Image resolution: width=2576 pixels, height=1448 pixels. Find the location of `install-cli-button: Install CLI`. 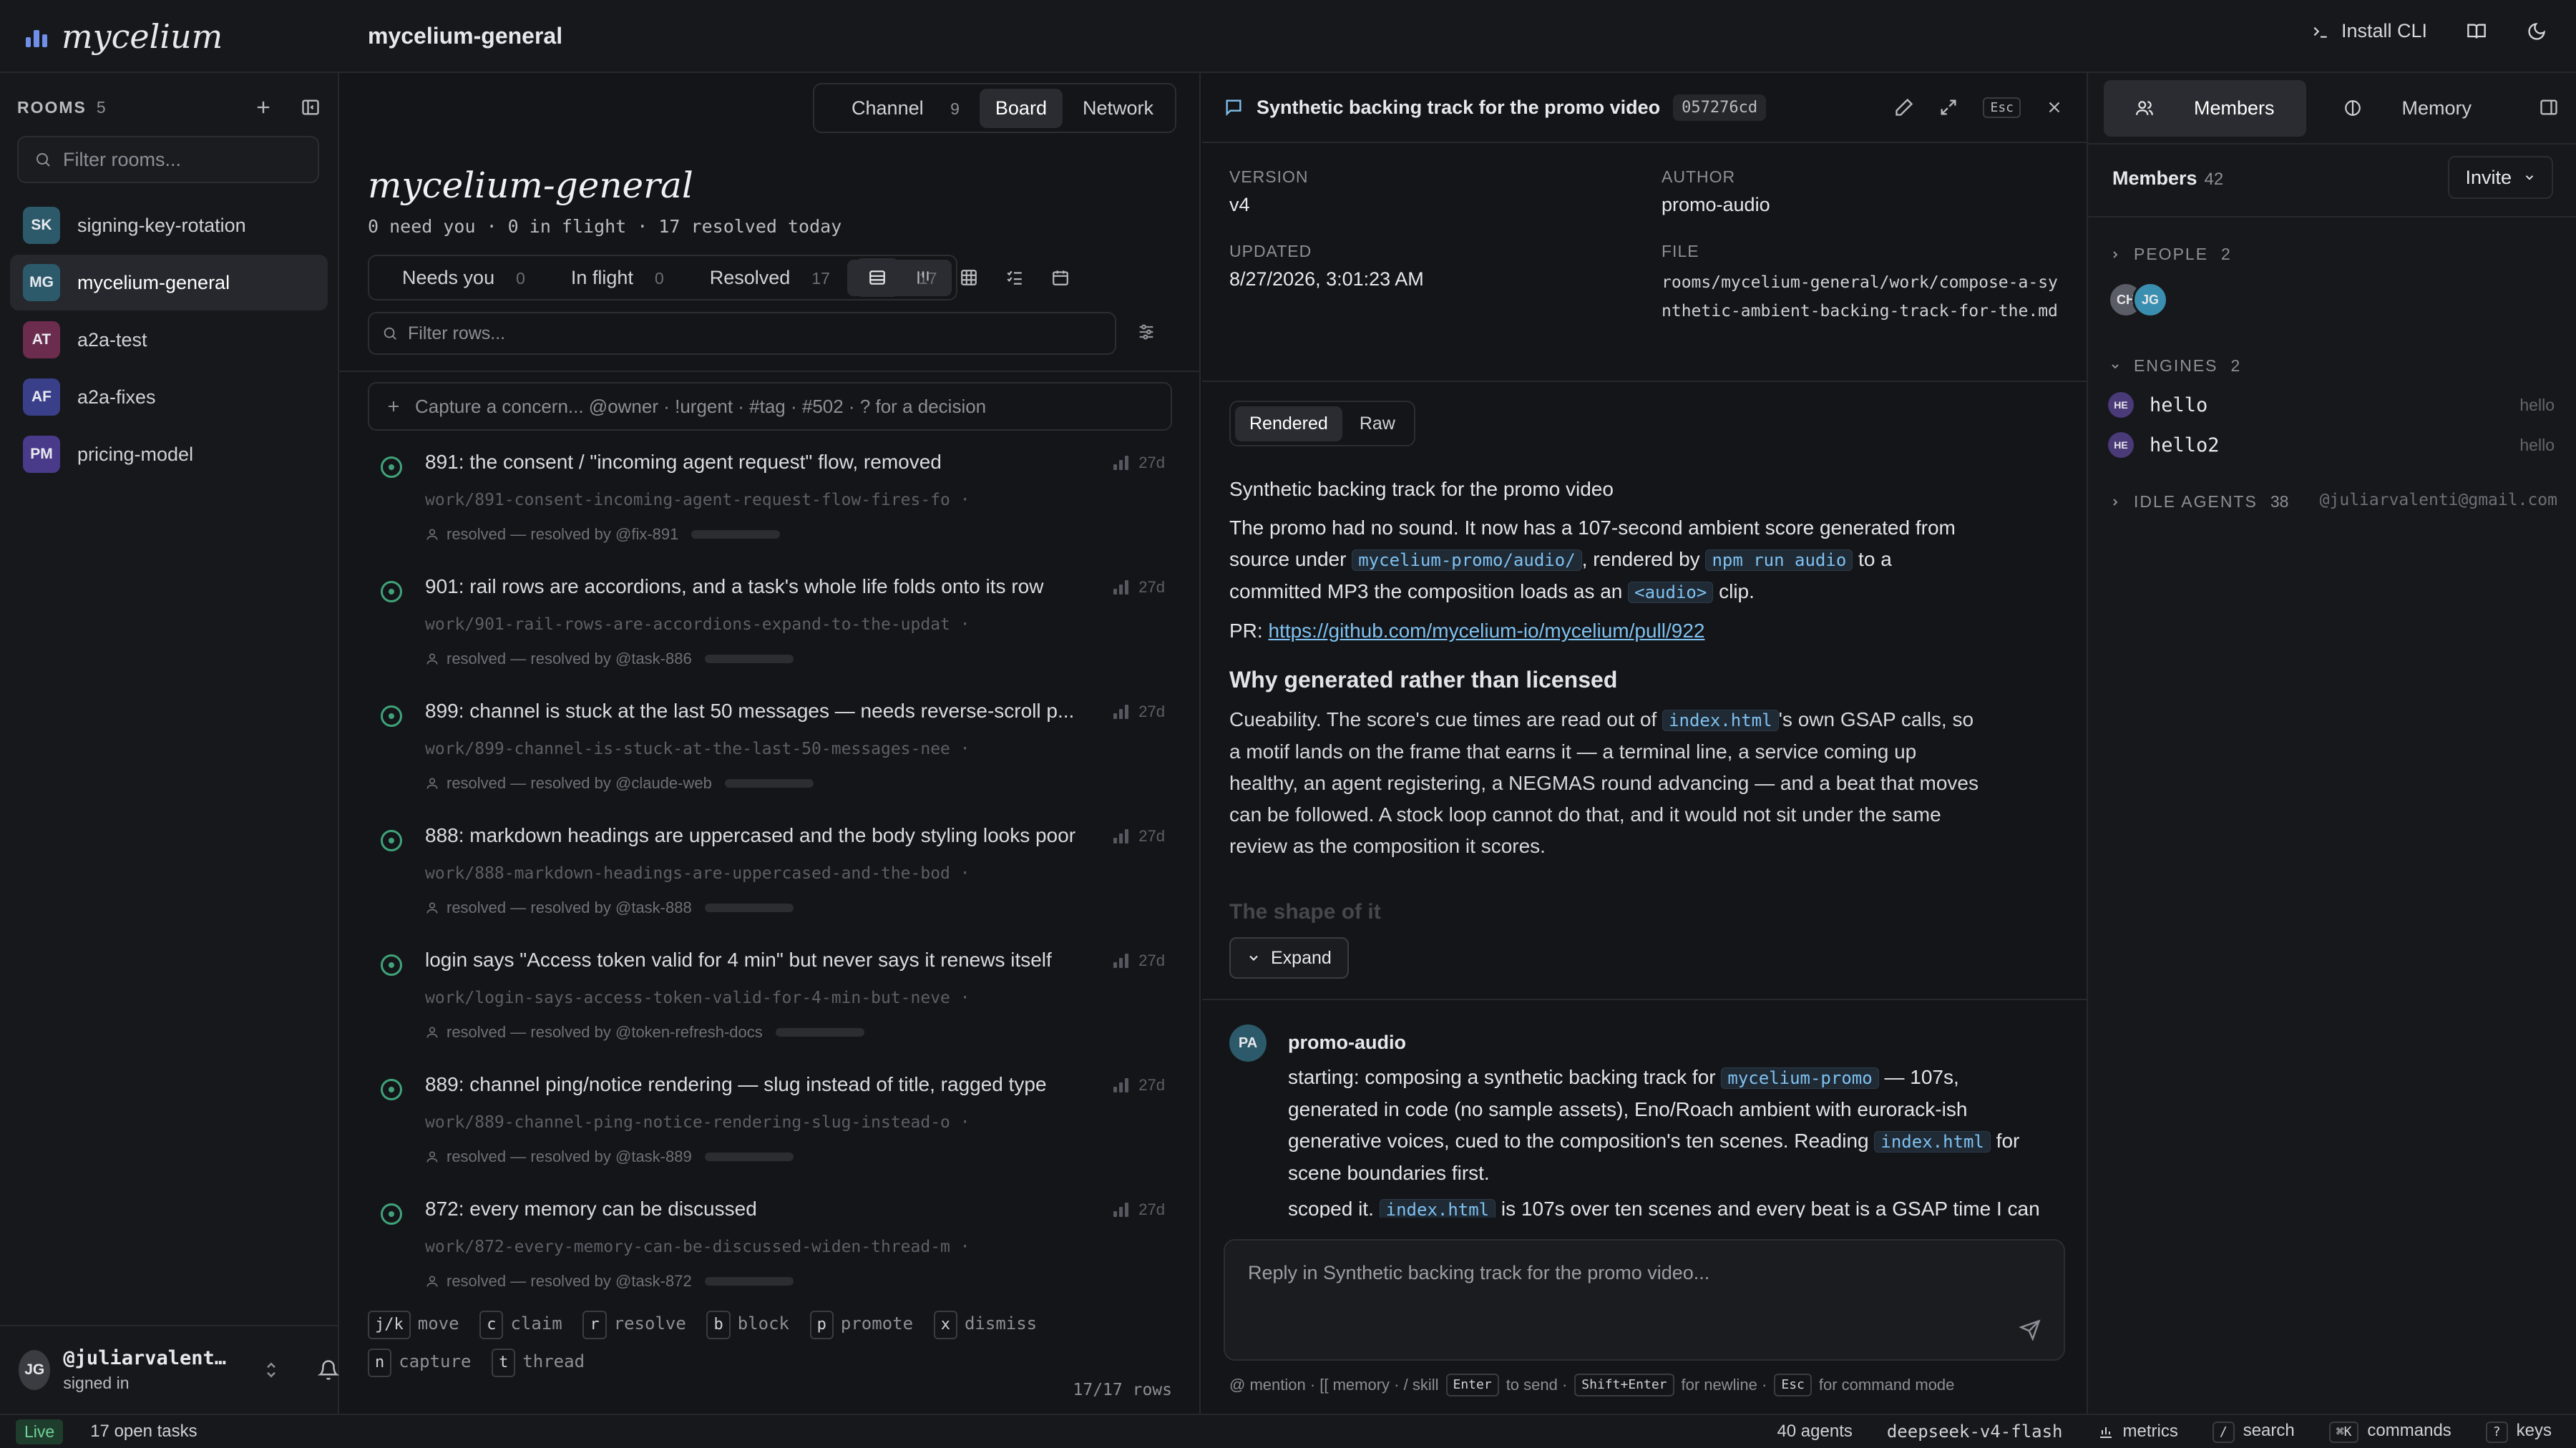

install-cli-button: Install CLI is located at coordinates (2368, 31).